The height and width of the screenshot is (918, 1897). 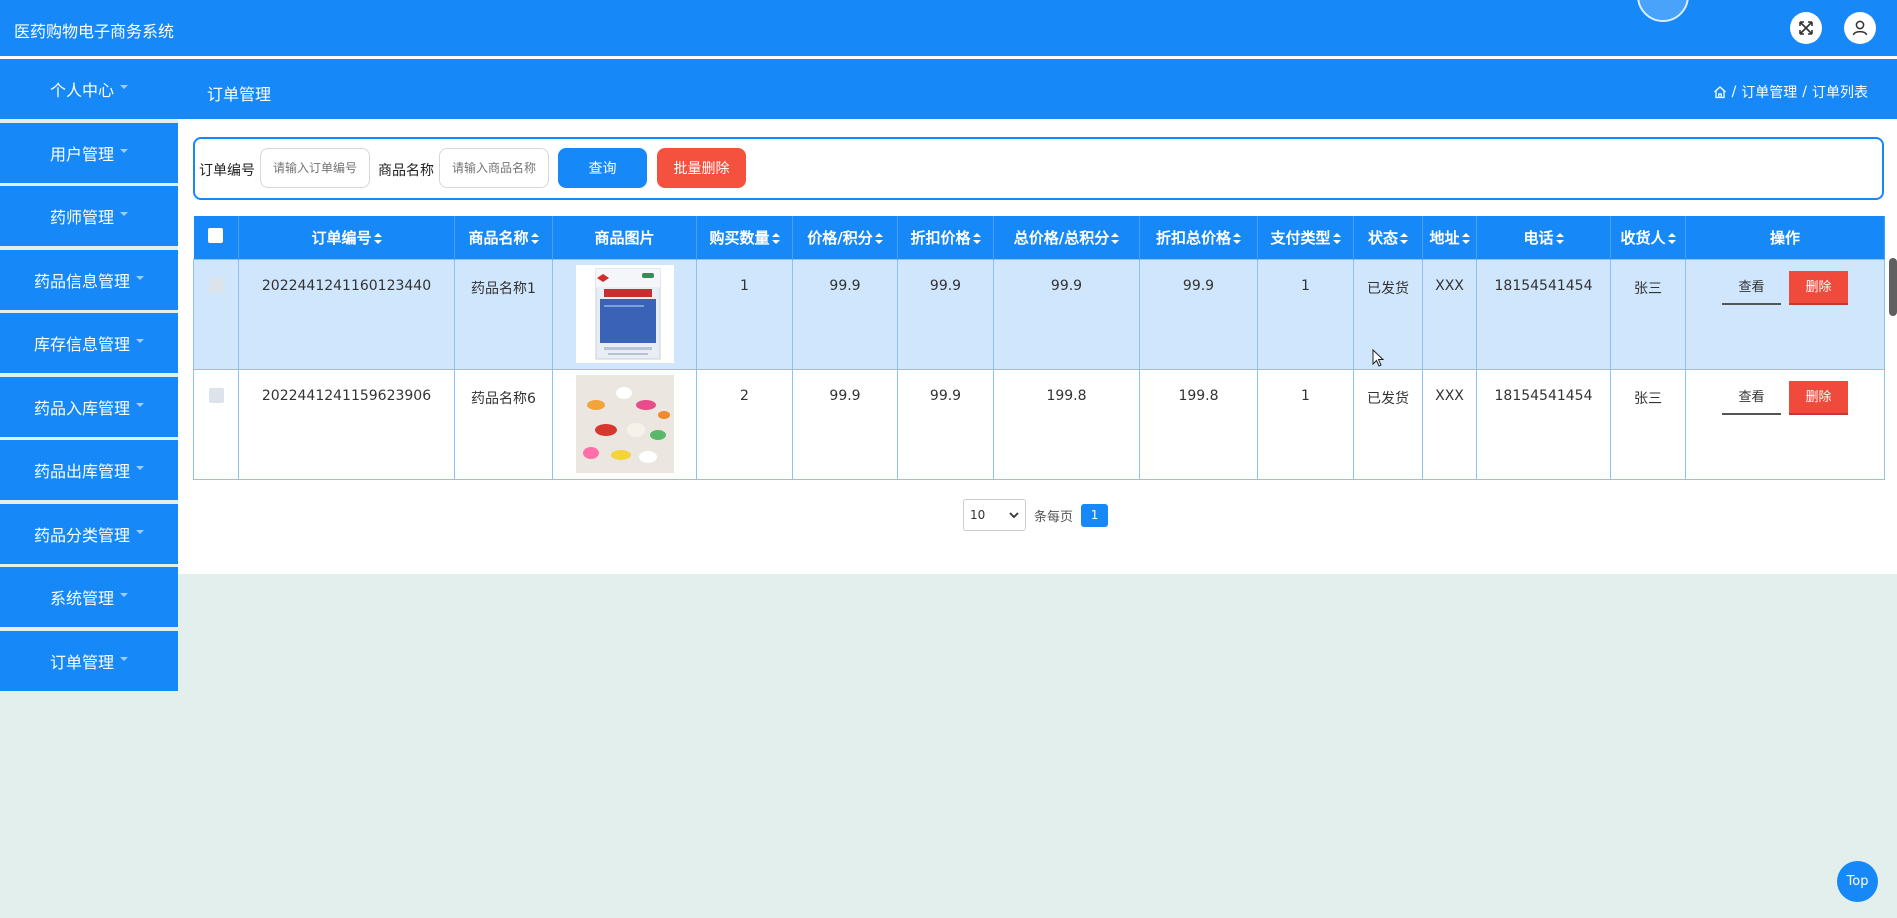 What do you see at coordinates (81, 598) in the screenshot?
I see `sidebar-item-label: 系统管理` at bounding box center [81, 598].